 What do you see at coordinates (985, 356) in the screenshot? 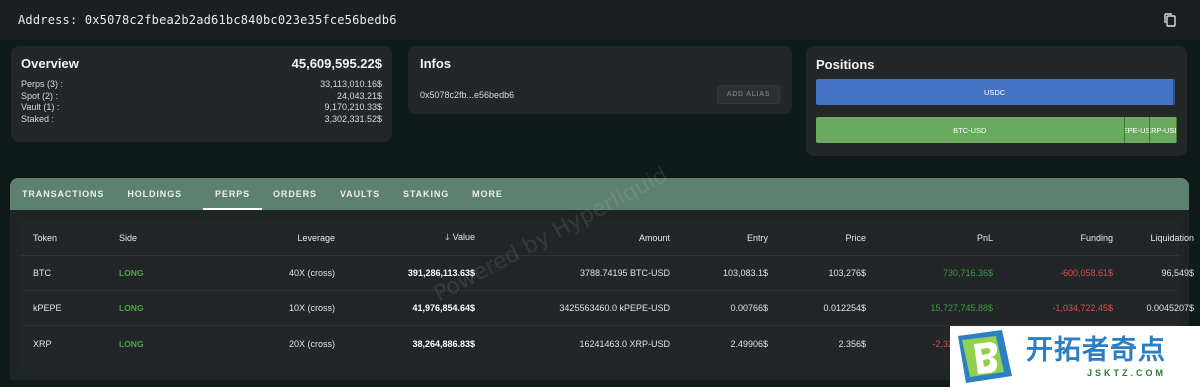
I see `badge-logo-icon` at bounding box center [985, 356].